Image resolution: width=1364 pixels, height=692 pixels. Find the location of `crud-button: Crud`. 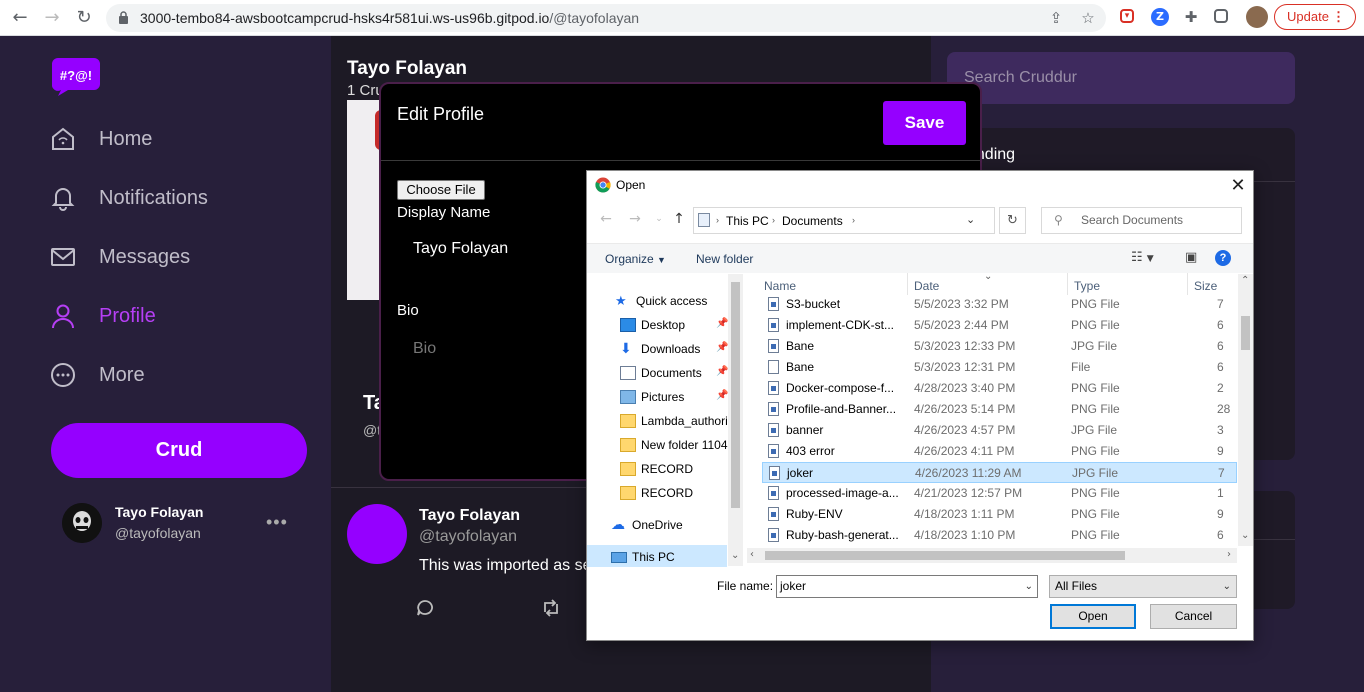

crud-button: Crud is located at coordinates (179, 450).